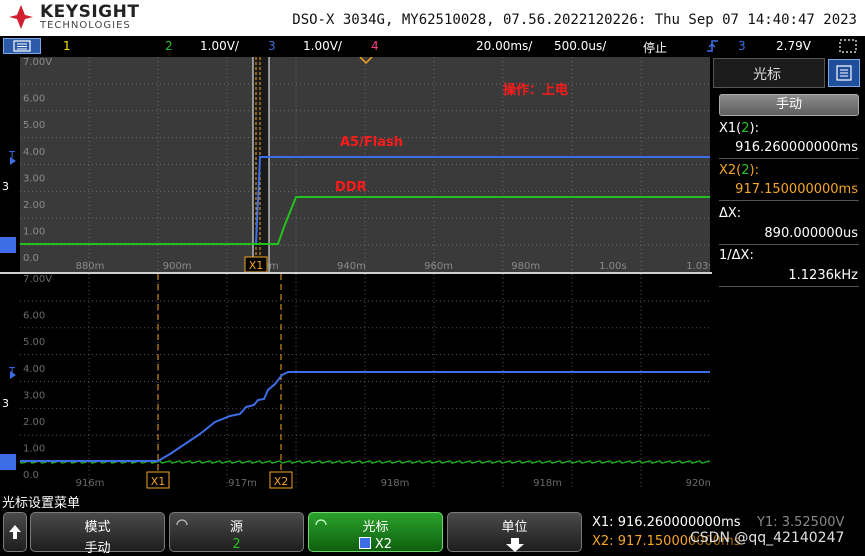 Image resolution: width=865 pixels, height=556 pixels. What do you see at coordinates (739, 128) in the screenshot?
I see `x1-readout-label: X1(2):` at bounding box center [739, 128].